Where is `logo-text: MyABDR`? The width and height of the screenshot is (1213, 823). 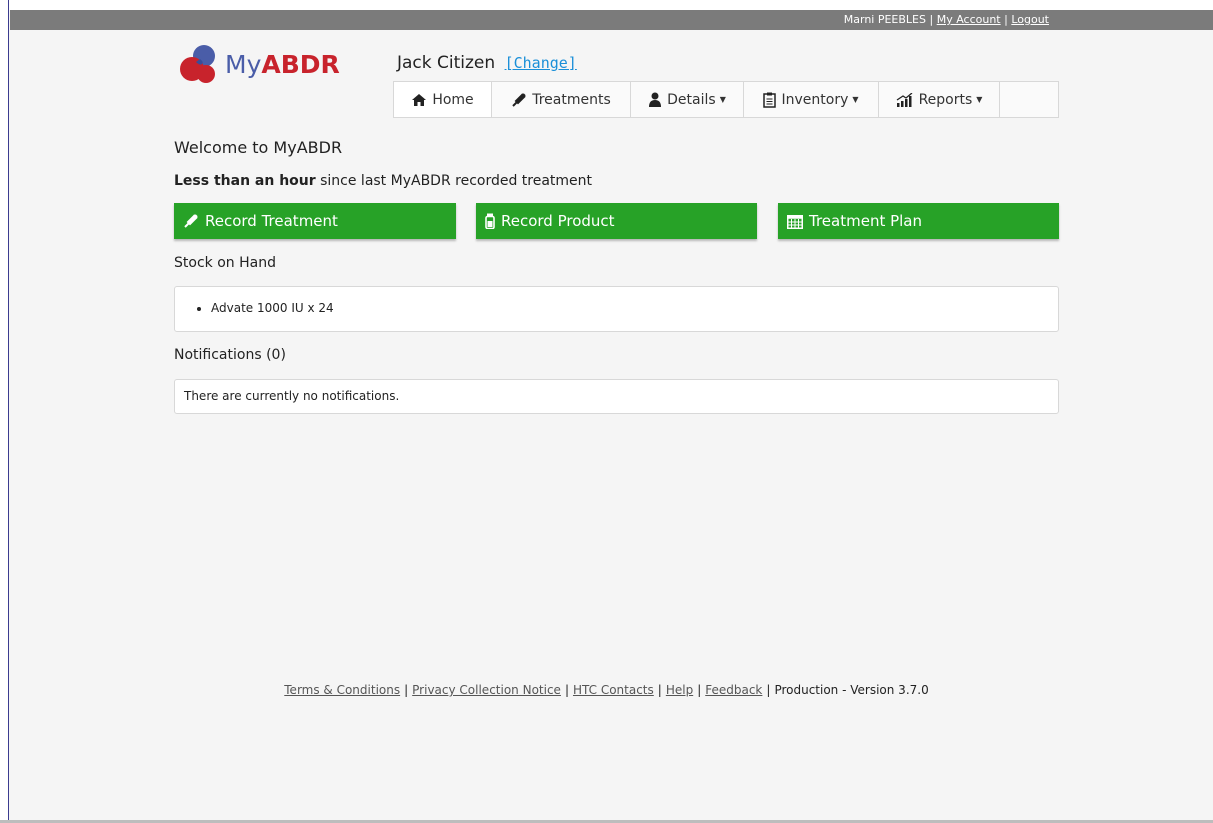 logo-text: MyABDR is located at coordinates (282, 64).